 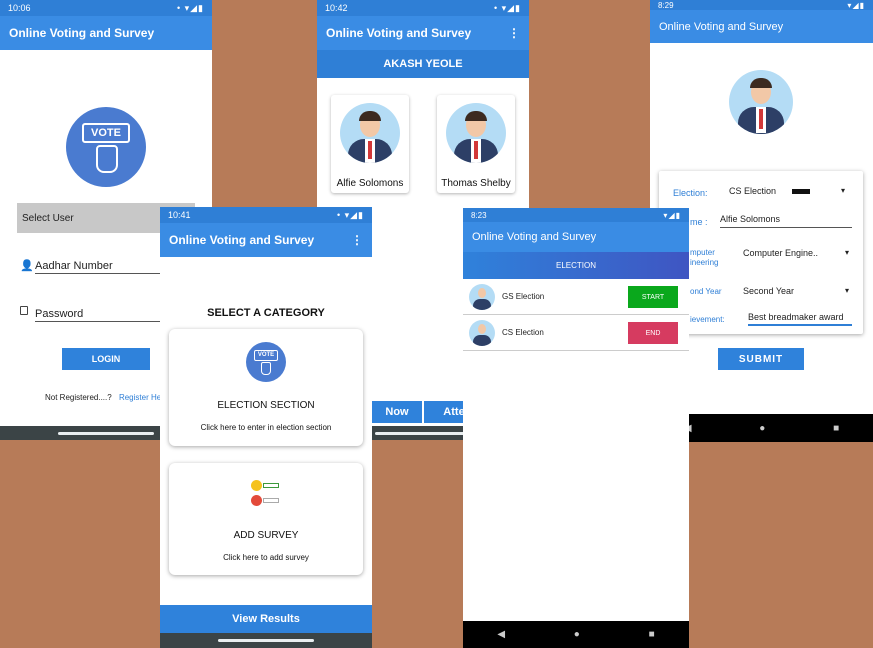 What do you see at coordinates (699, 222) in the screenshot?
I see `name-label: me :` at bounding box center [699, 222].